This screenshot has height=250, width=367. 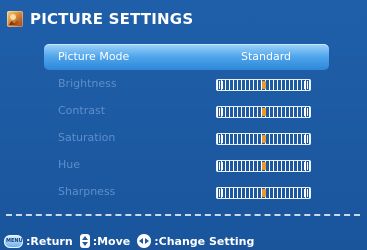 I want to click on saturation-slider, so click(x=263, y=139).